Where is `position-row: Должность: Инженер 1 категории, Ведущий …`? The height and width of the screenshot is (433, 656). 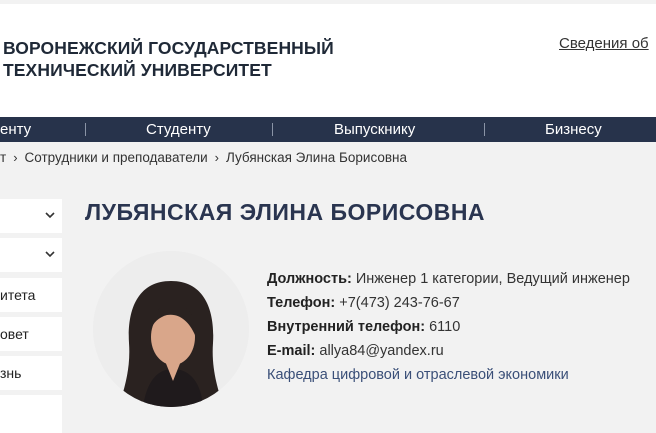 position-row: Должность: Инженер 1 категории, Ведущий … is located at coordinates (448, 279).